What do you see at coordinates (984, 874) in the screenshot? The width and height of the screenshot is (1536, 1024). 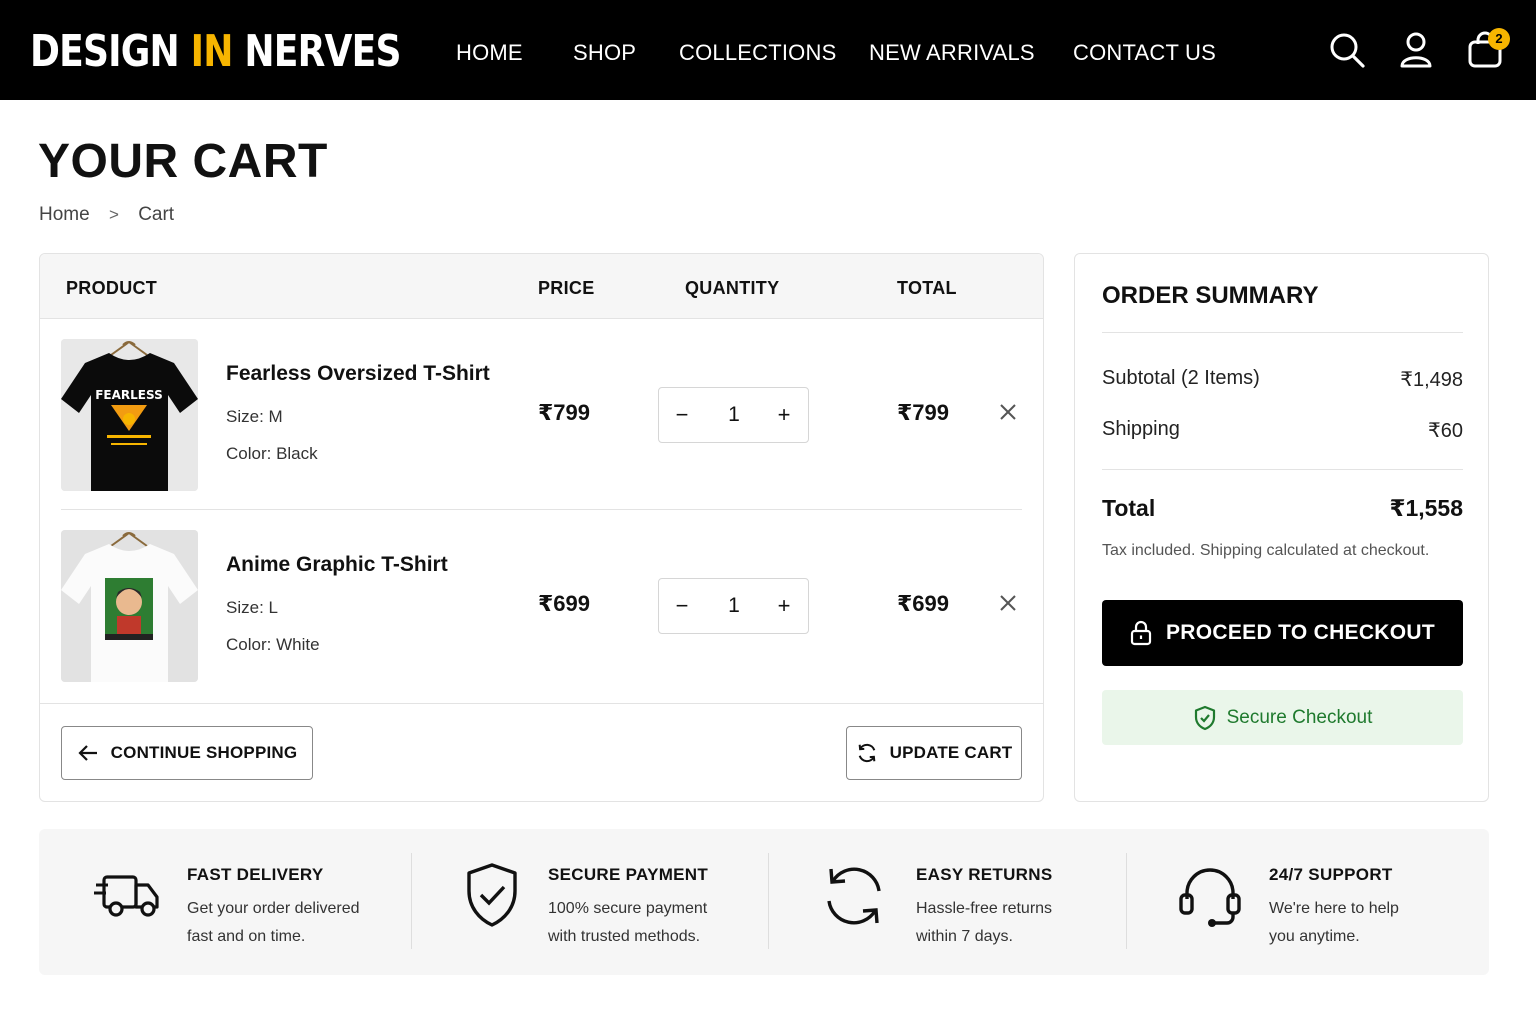 I see `feature-title: EASY RETURNS` at bounding box center [984, 874].